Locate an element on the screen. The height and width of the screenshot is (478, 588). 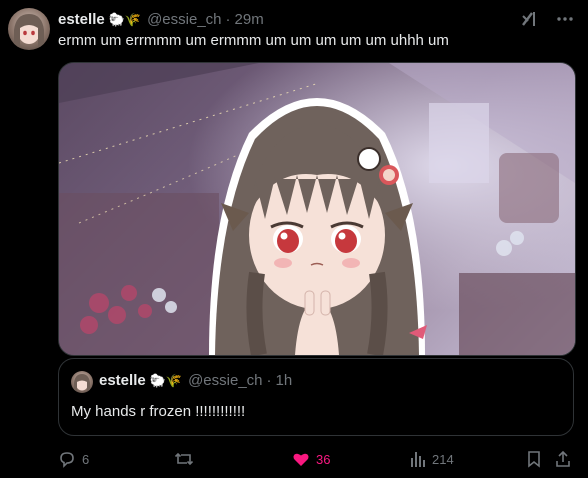
post-time: 29m is located at coordinates (249, 19).